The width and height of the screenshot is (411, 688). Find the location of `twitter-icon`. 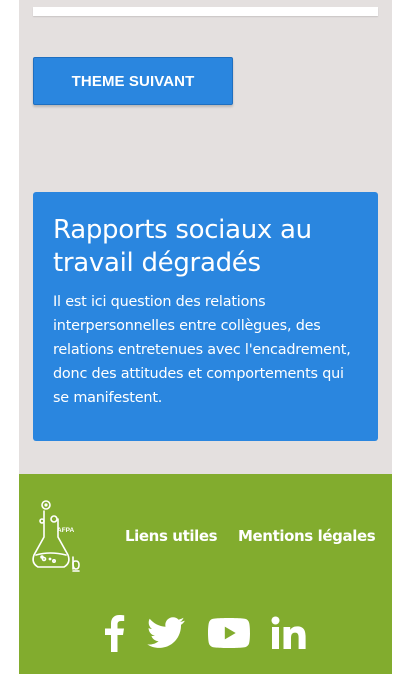

twitter-icon is located at coordinates (166, 632).